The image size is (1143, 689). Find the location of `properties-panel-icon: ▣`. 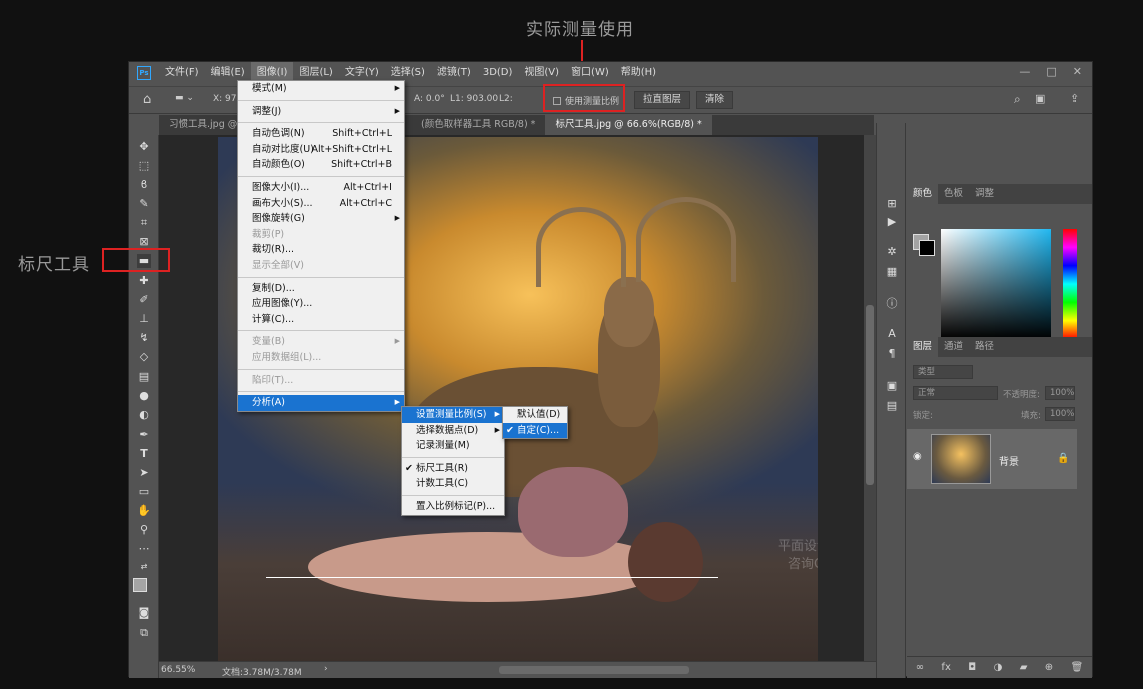

properties-panel-icon: ▣ is located at coordinates (892, 386).